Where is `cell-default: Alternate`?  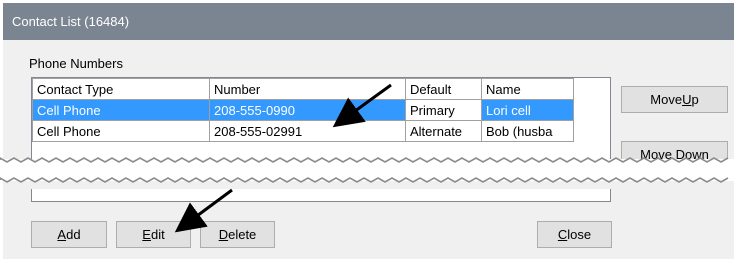
cell-default: Alternate is located at coordinates (443, 131).